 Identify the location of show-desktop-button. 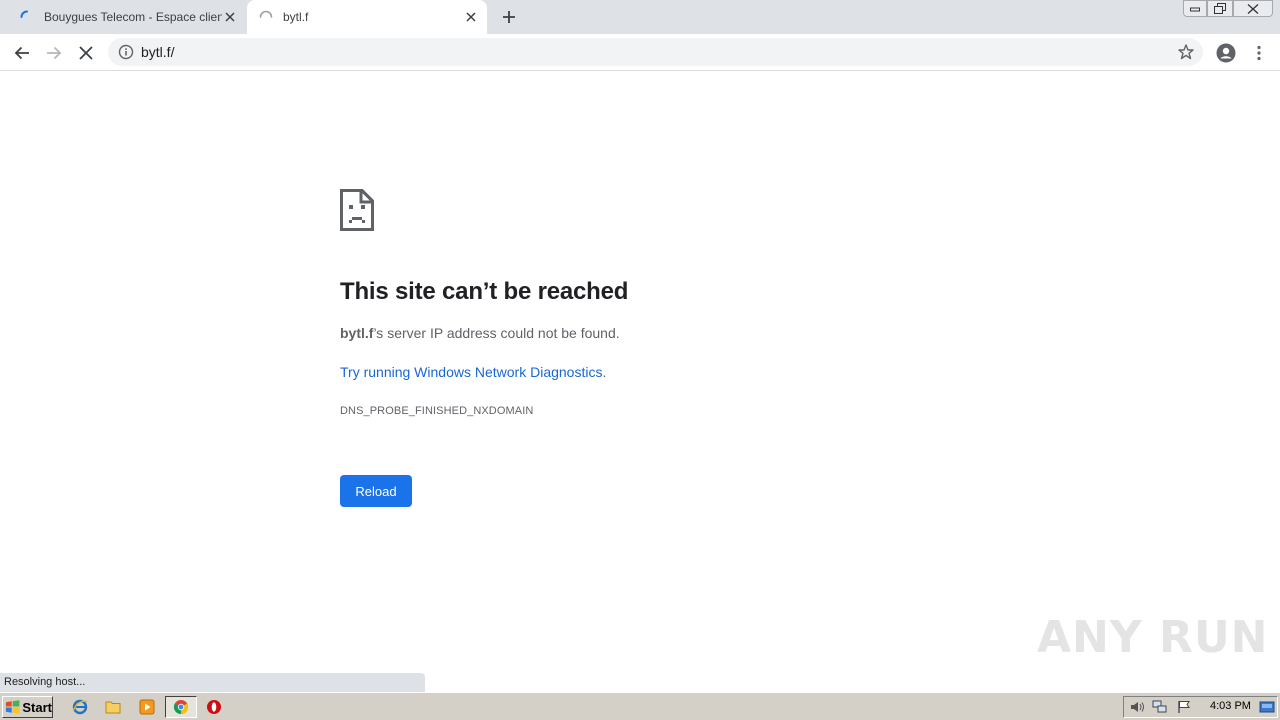
(1267, 707).